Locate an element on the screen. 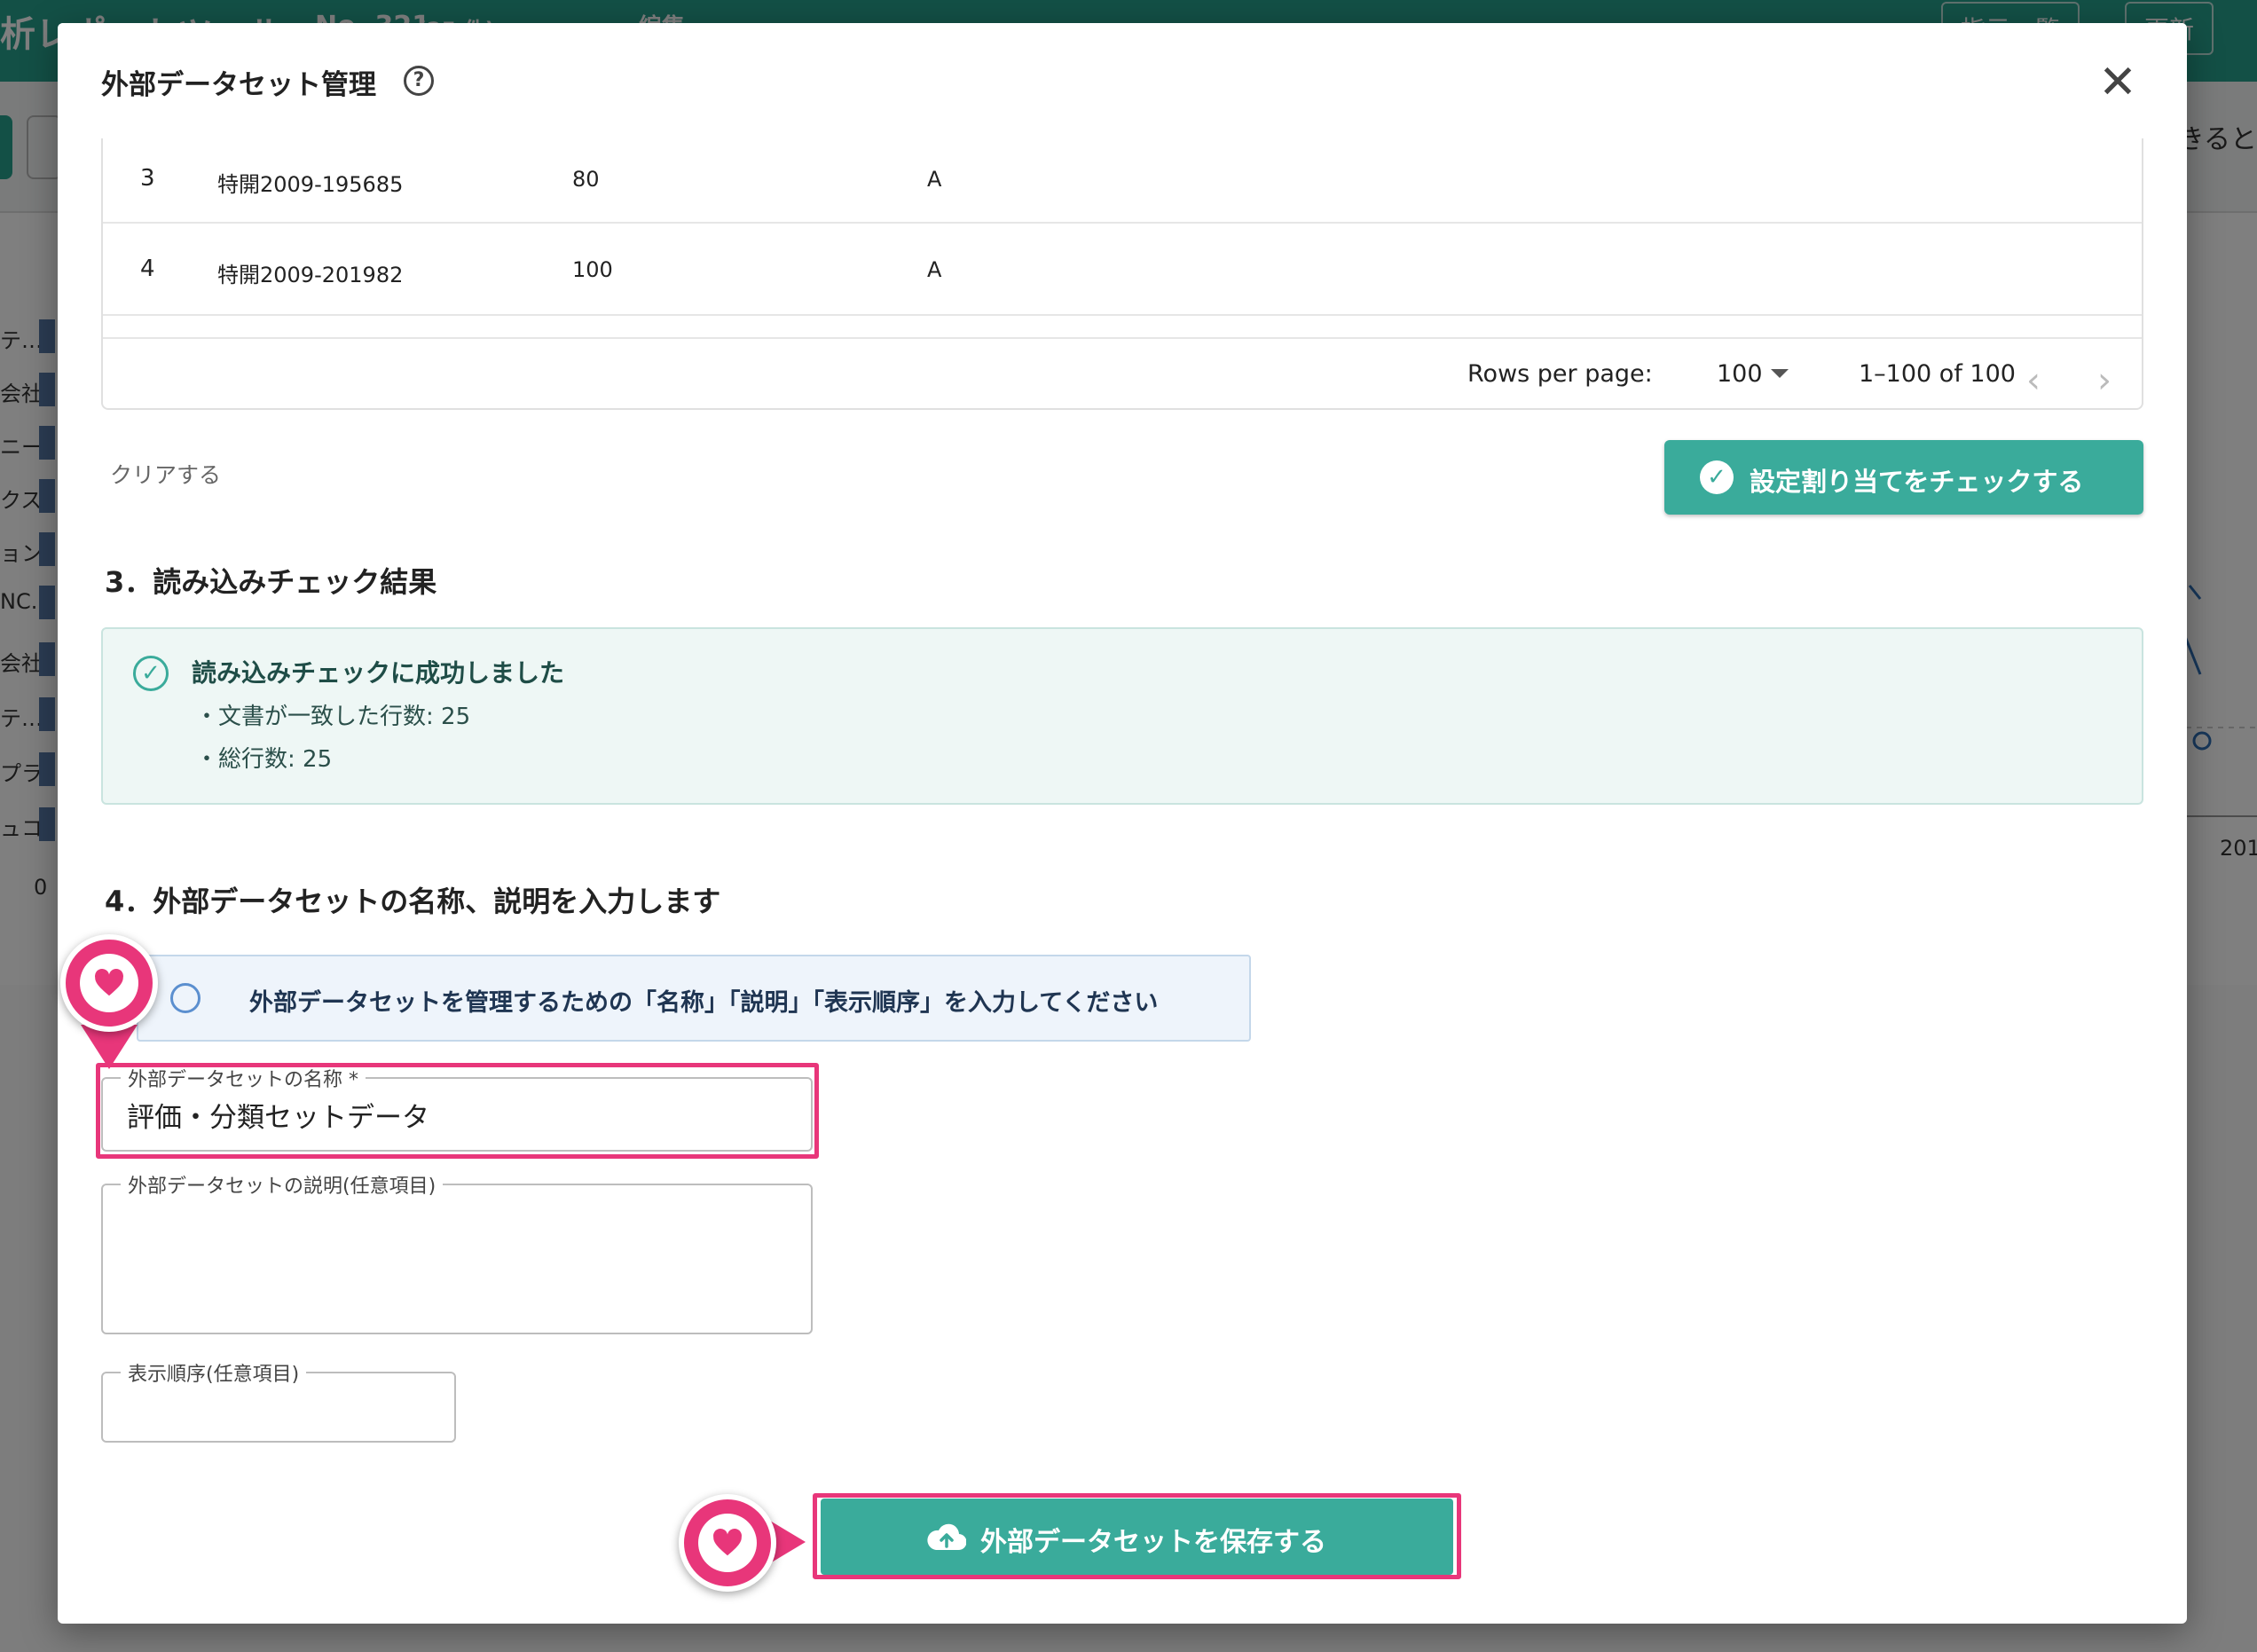  matched-rows-line: ・文書が一致した行数: 25 is located at coordinates (333, 717).